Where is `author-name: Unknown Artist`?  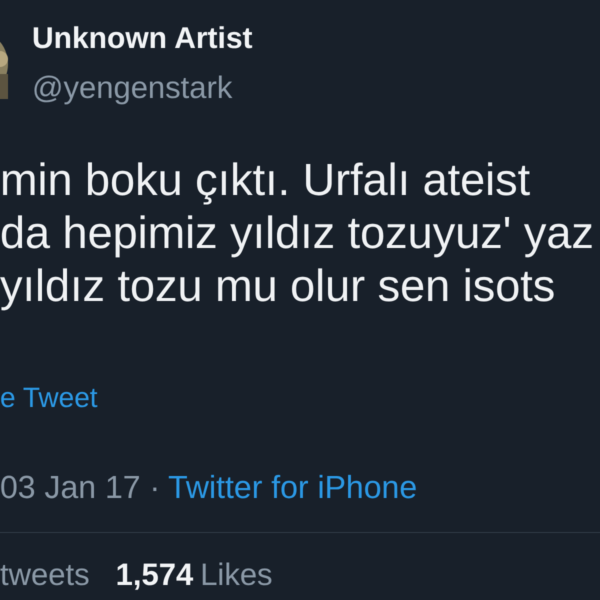 author-name: Unknown Artist is located at coordinates (142, 39).